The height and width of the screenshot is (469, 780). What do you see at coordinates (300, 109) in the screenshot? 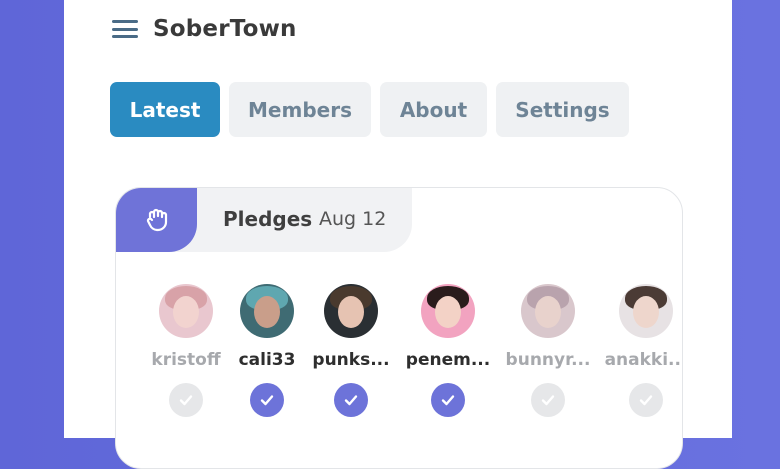
I see `tab-members: Members` at bounding box center [300, 109].